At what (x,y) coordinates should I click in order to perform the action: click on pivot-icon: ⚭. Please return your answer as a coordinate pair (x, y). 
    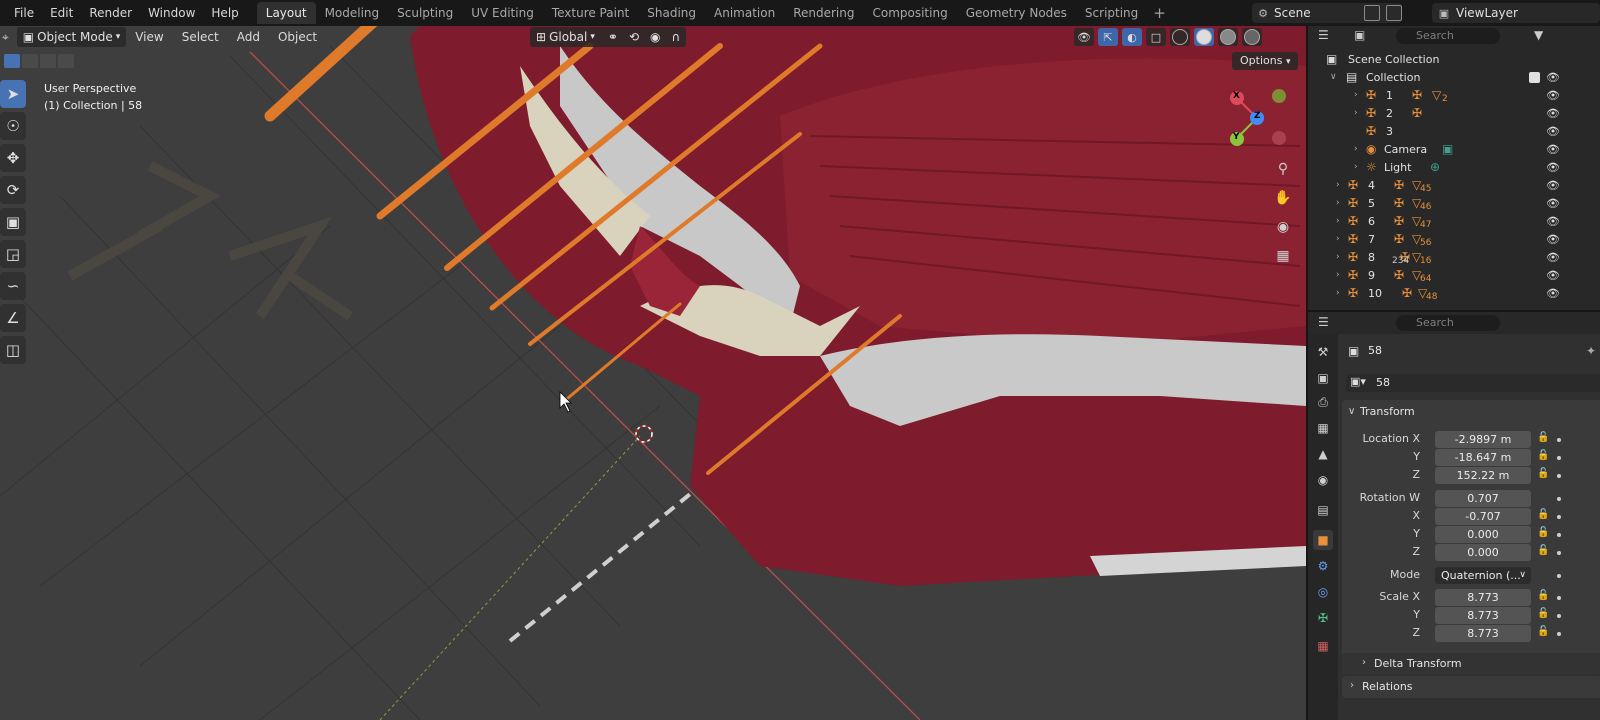
    Looking at the image, I should click on (613, 37).